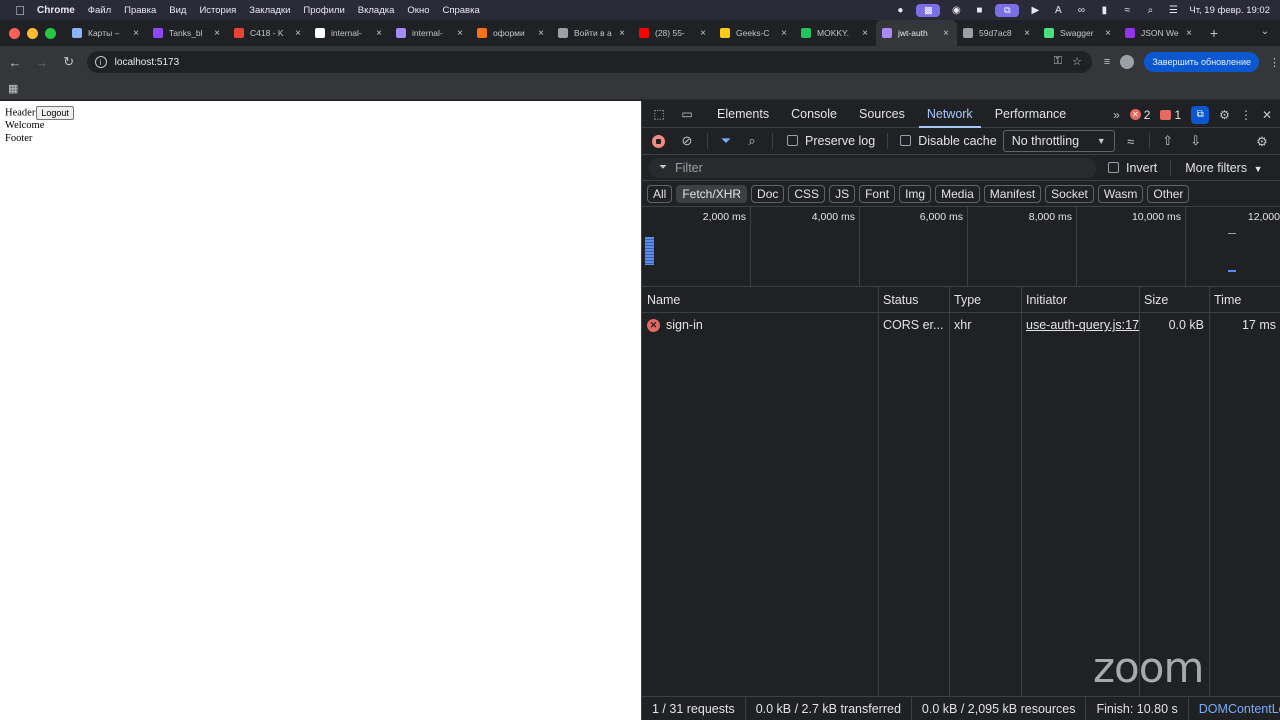 This screenshot has height=720, width=1280. Describe the element at coordinates (14, 88) in the screenshot. I see `apps-grid-icon: ▦` at that location.